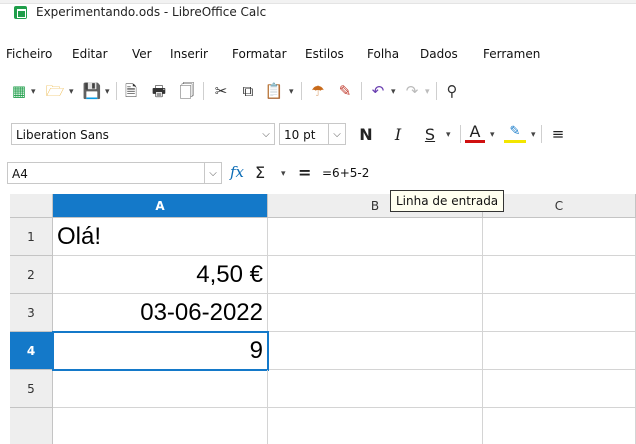  Describe the element at coordinates (412, 90) in the screenshot. I see `redo-icon: ↷` at that location.